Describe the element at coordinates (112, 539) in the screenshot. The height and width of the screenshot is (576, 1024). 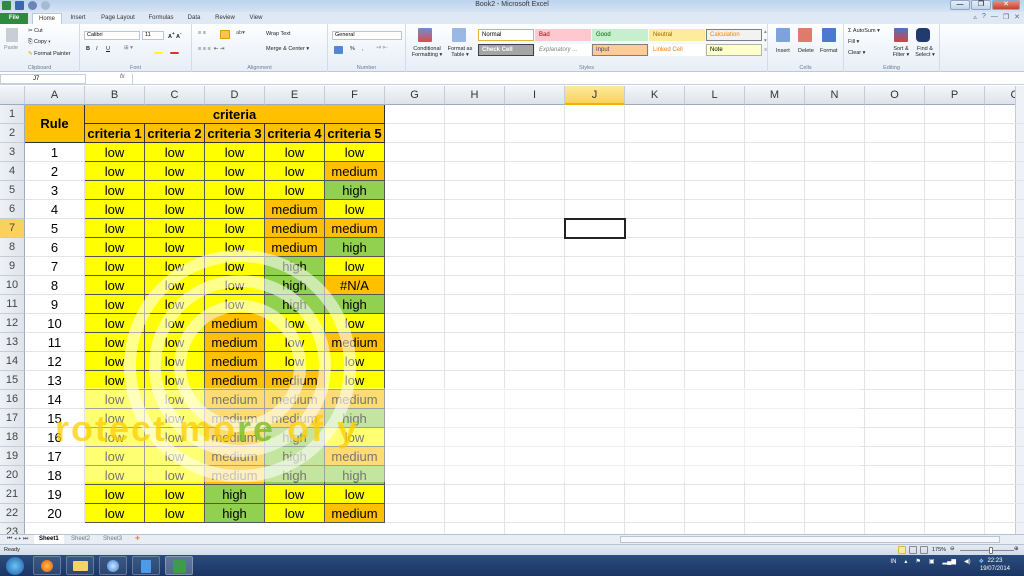
I see `sheet-tab-sheet3: Sheet3` at that location.